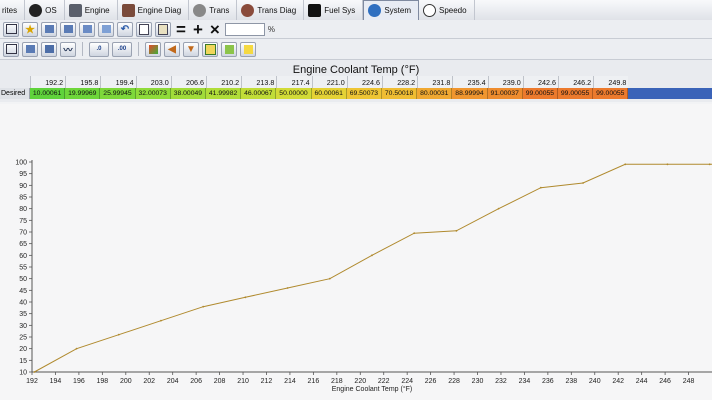 The height and width of the screenshot is (400, 712). Describe the element at coordinates (294, 93) in the screenshot. I see `table-cell: 50.00000` at that location.